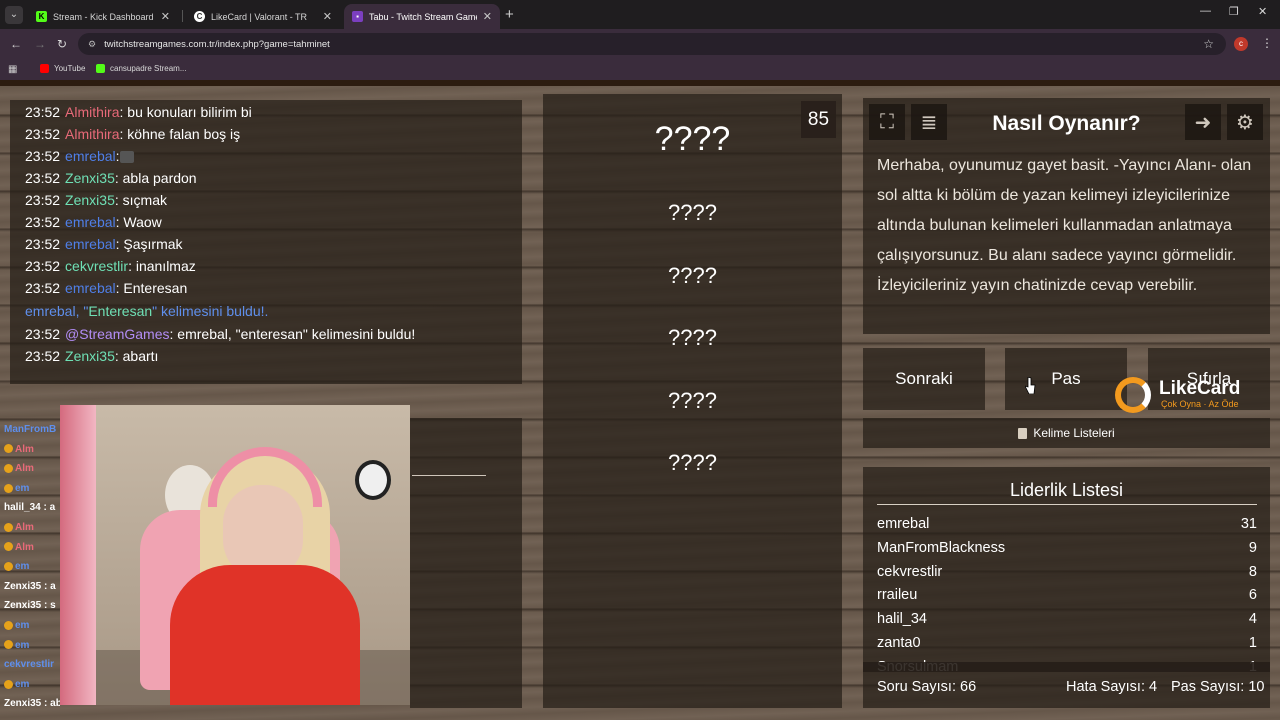  I want to click on system-message-text: emrebal, ", so click(57, 311).